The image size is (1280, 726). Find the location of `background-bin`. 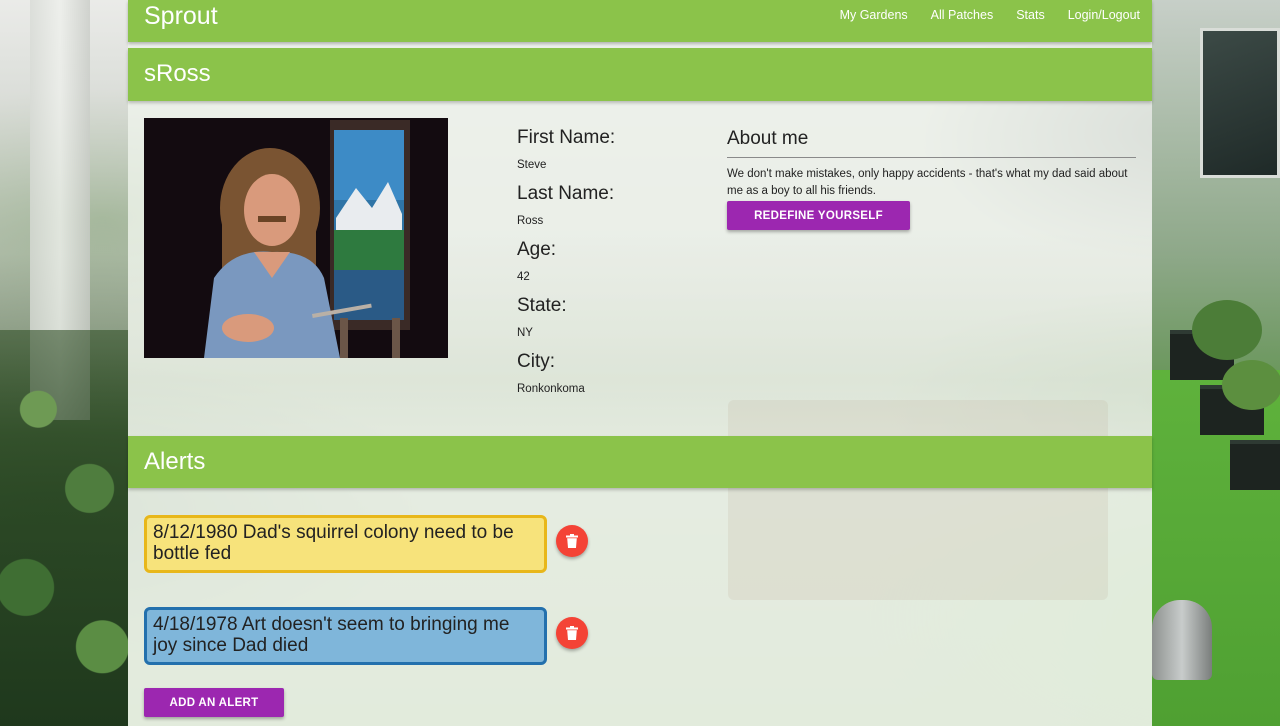

background-bin is located at coordinates (1182, 640).